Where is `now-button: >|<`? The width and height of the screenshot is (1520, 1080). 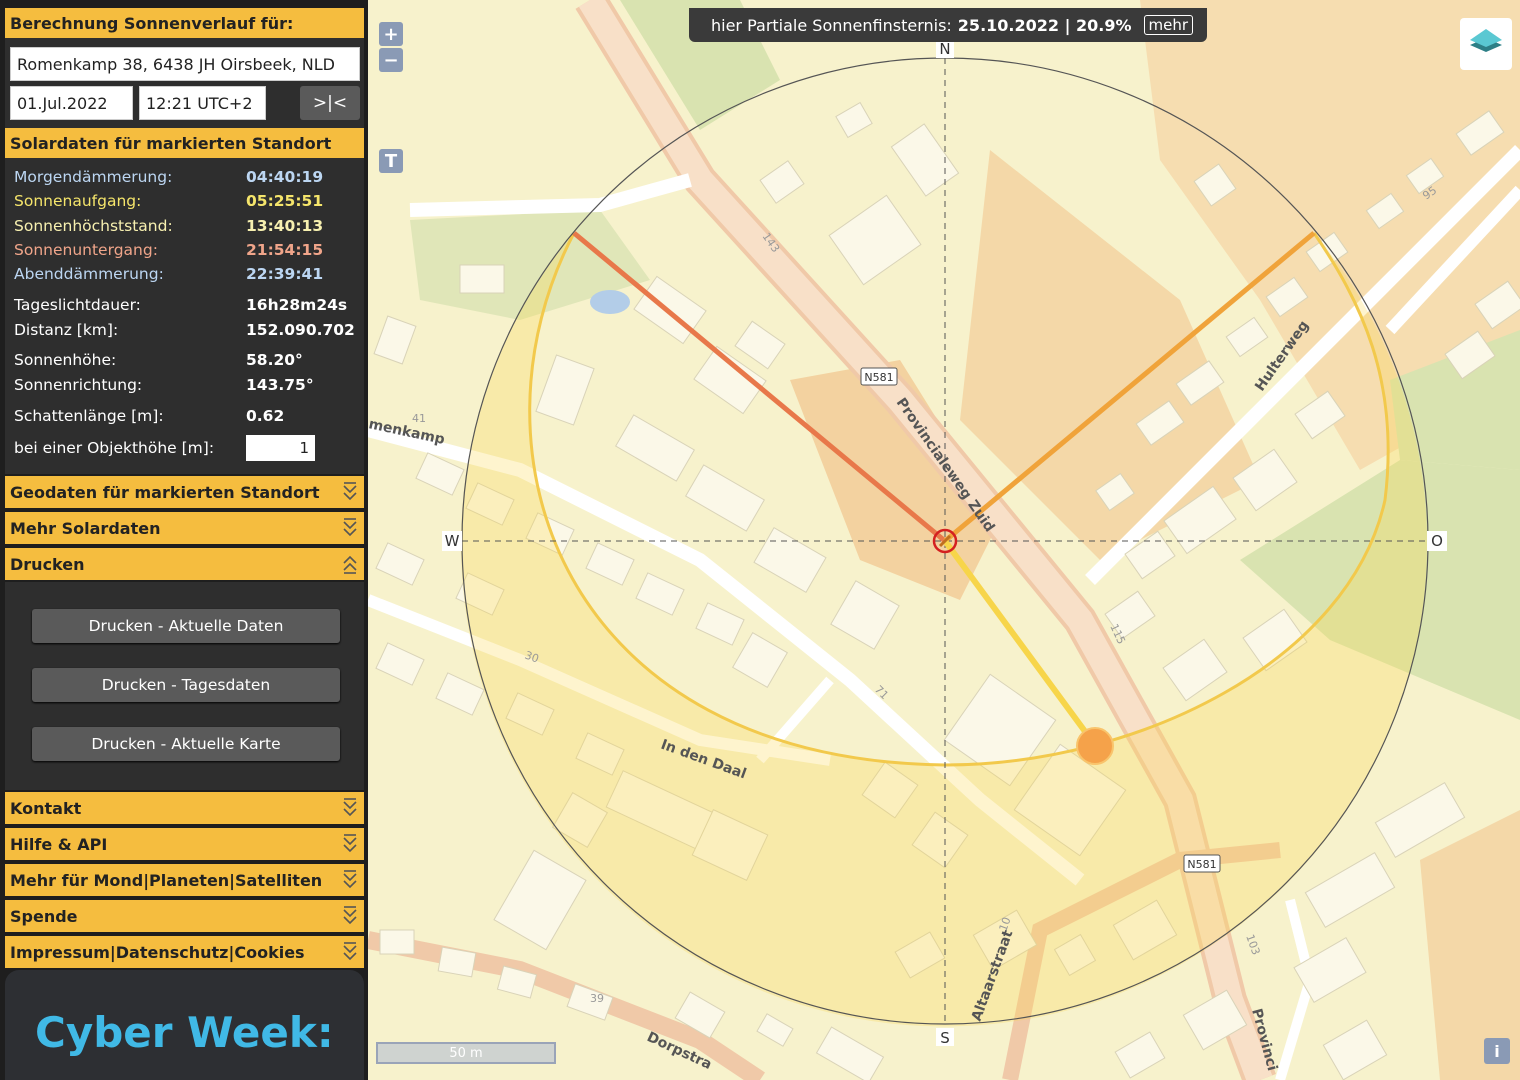
now-button: >|< is located at coordinates (330, 103).